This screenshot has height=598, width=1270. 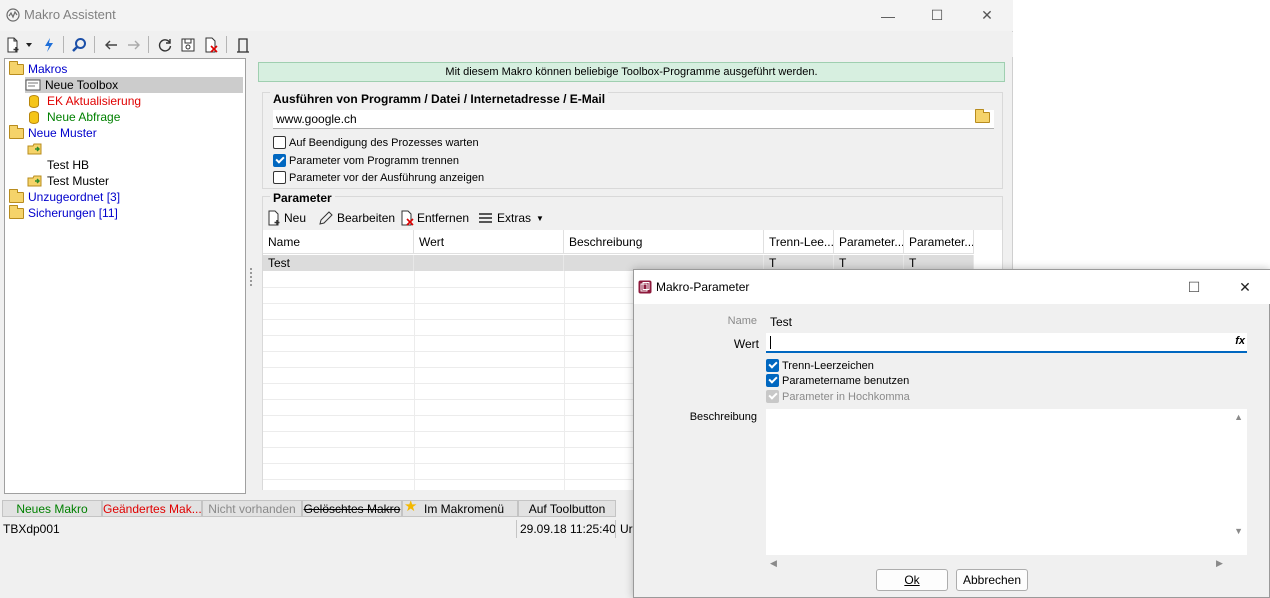 I want to click on name-label: Name, so click(x=742, y=321).